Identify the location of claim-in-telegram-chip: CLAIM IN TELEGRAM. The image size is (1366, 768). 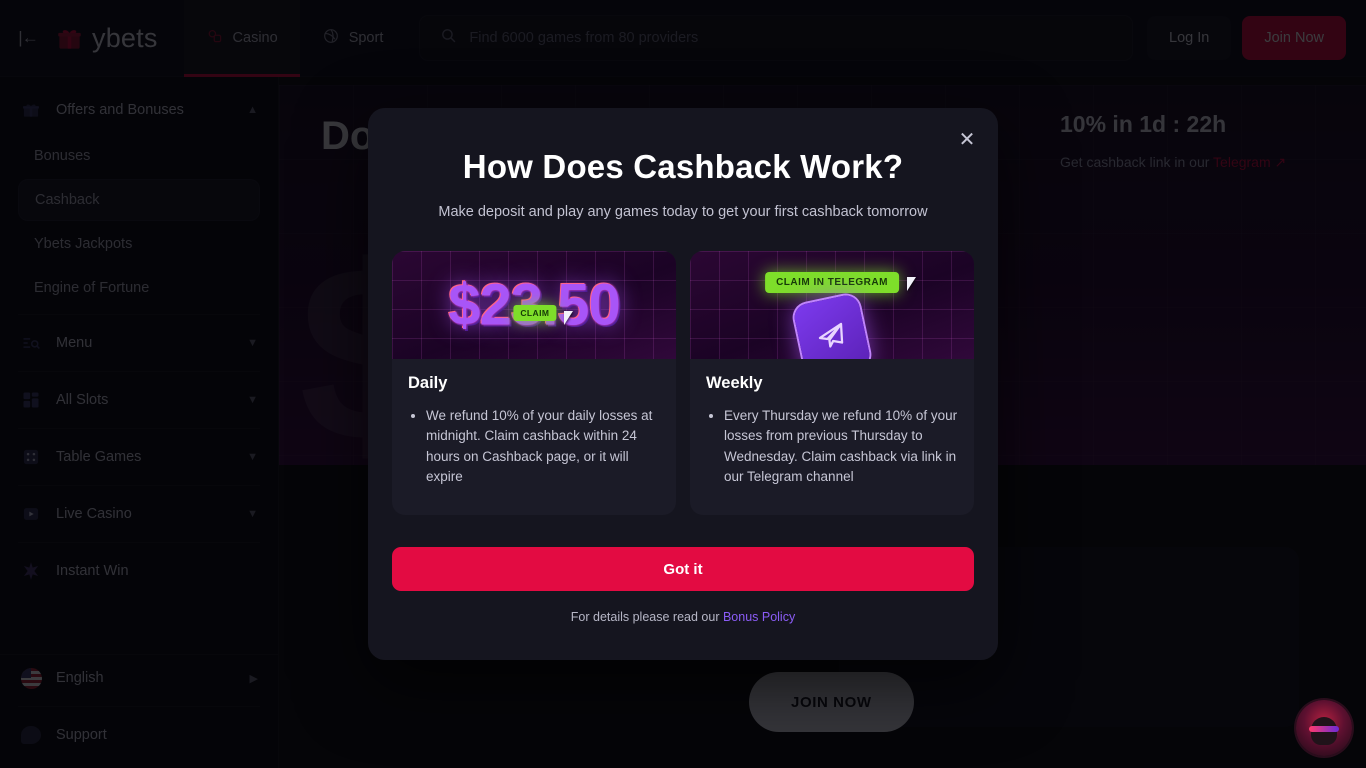
(832, 282).